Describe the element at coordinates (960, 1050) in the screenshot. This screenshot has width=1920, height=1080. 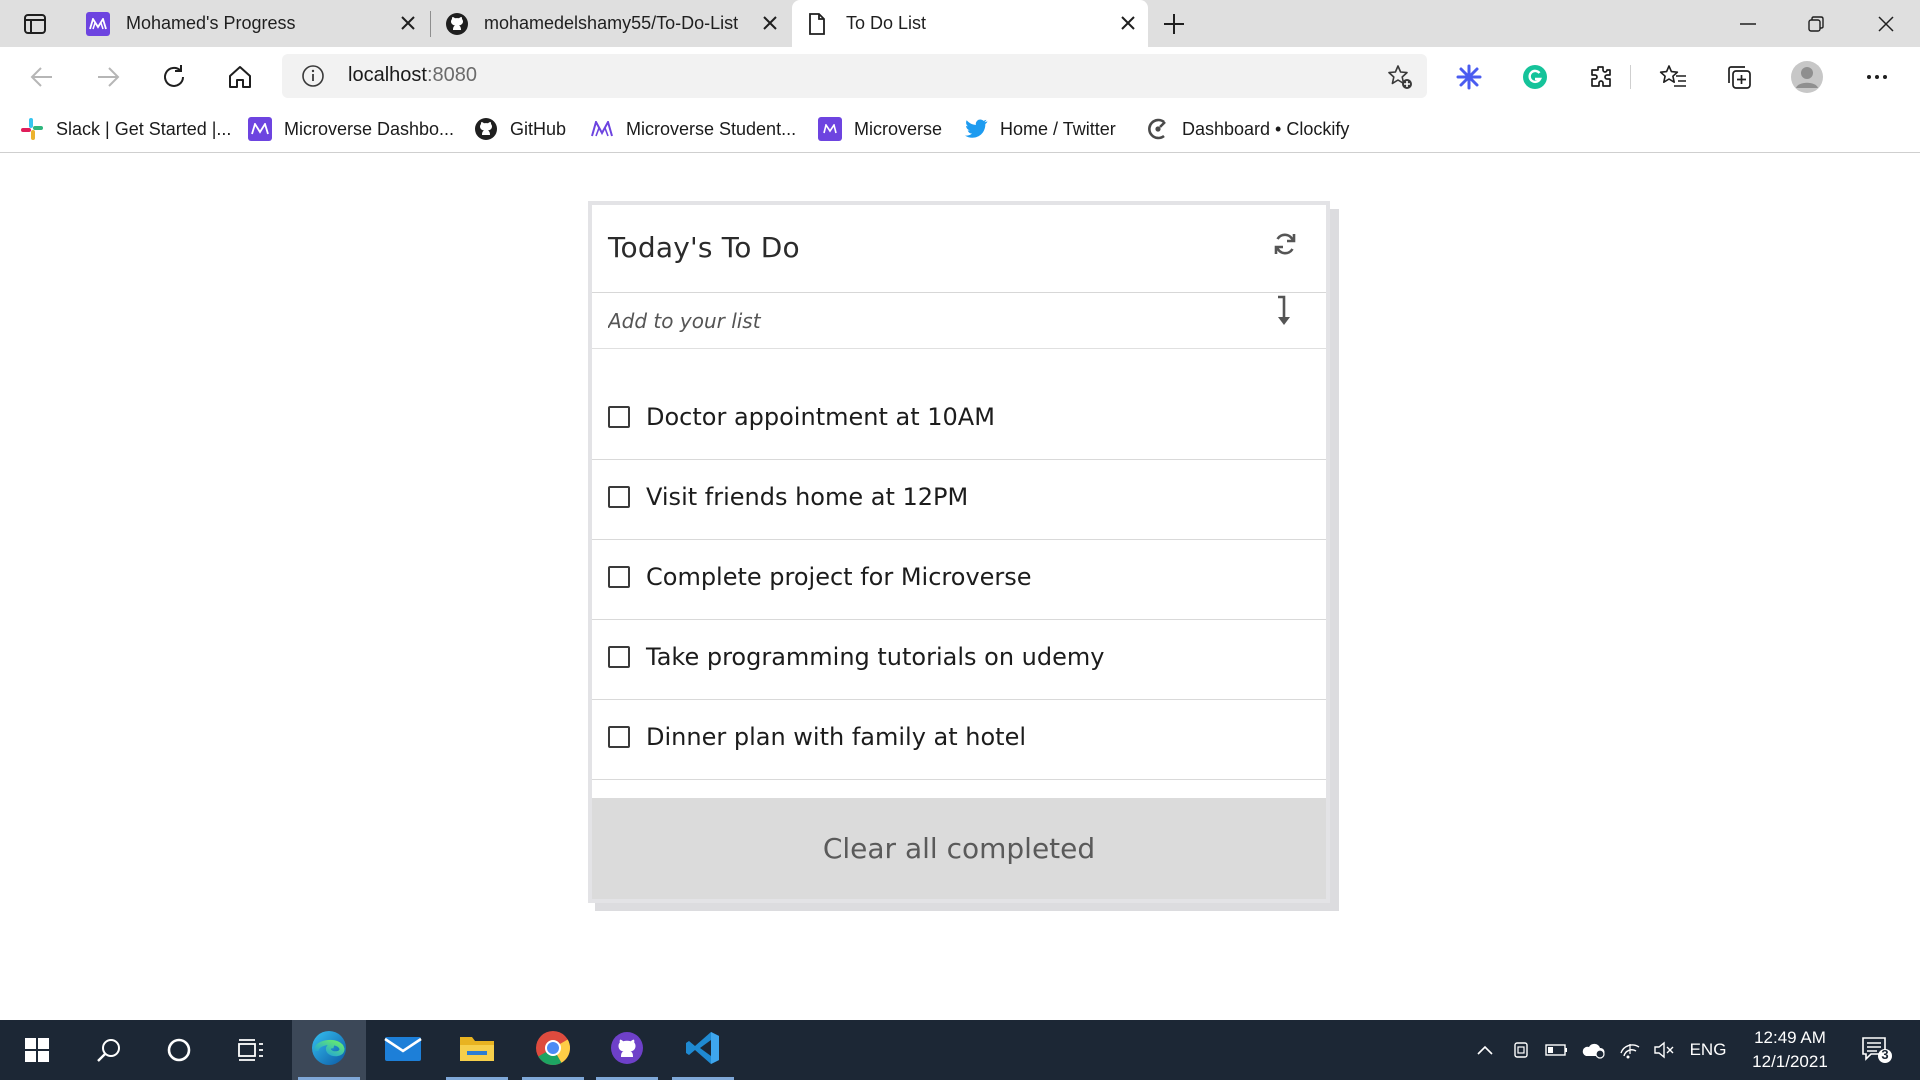
I see `windows-taskbar: ENG 12:49 AM 12/1/2021 3` at that location.